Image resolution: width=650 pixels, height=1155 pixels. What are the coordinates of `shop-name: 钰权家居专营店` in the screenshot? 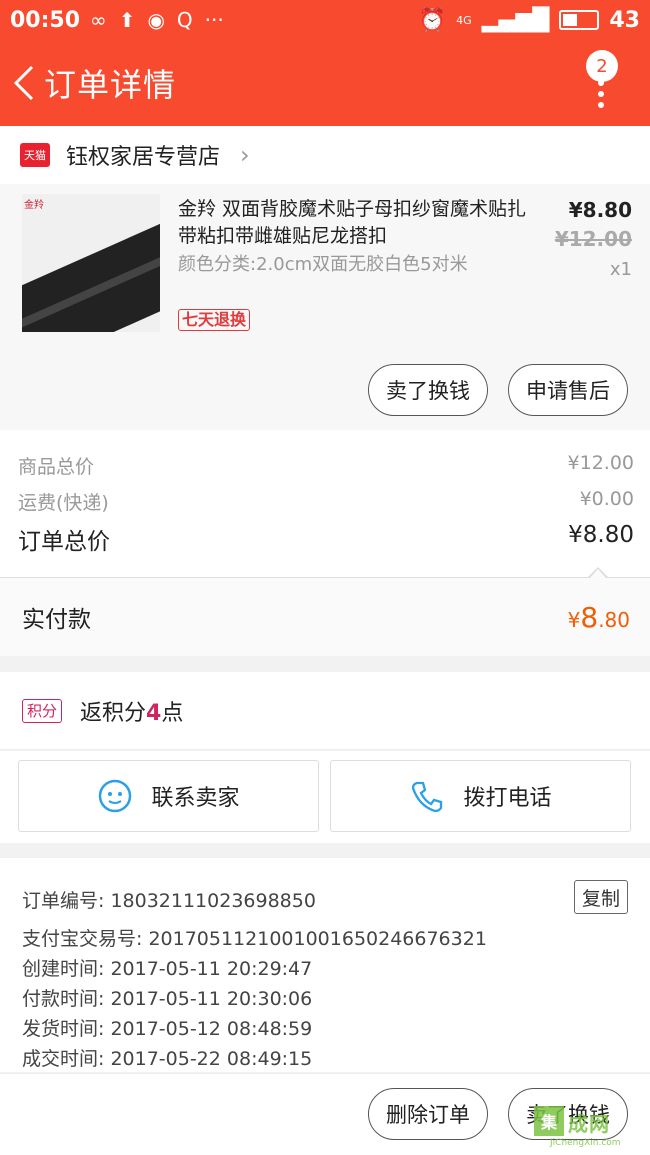 It's located at (143, 157).